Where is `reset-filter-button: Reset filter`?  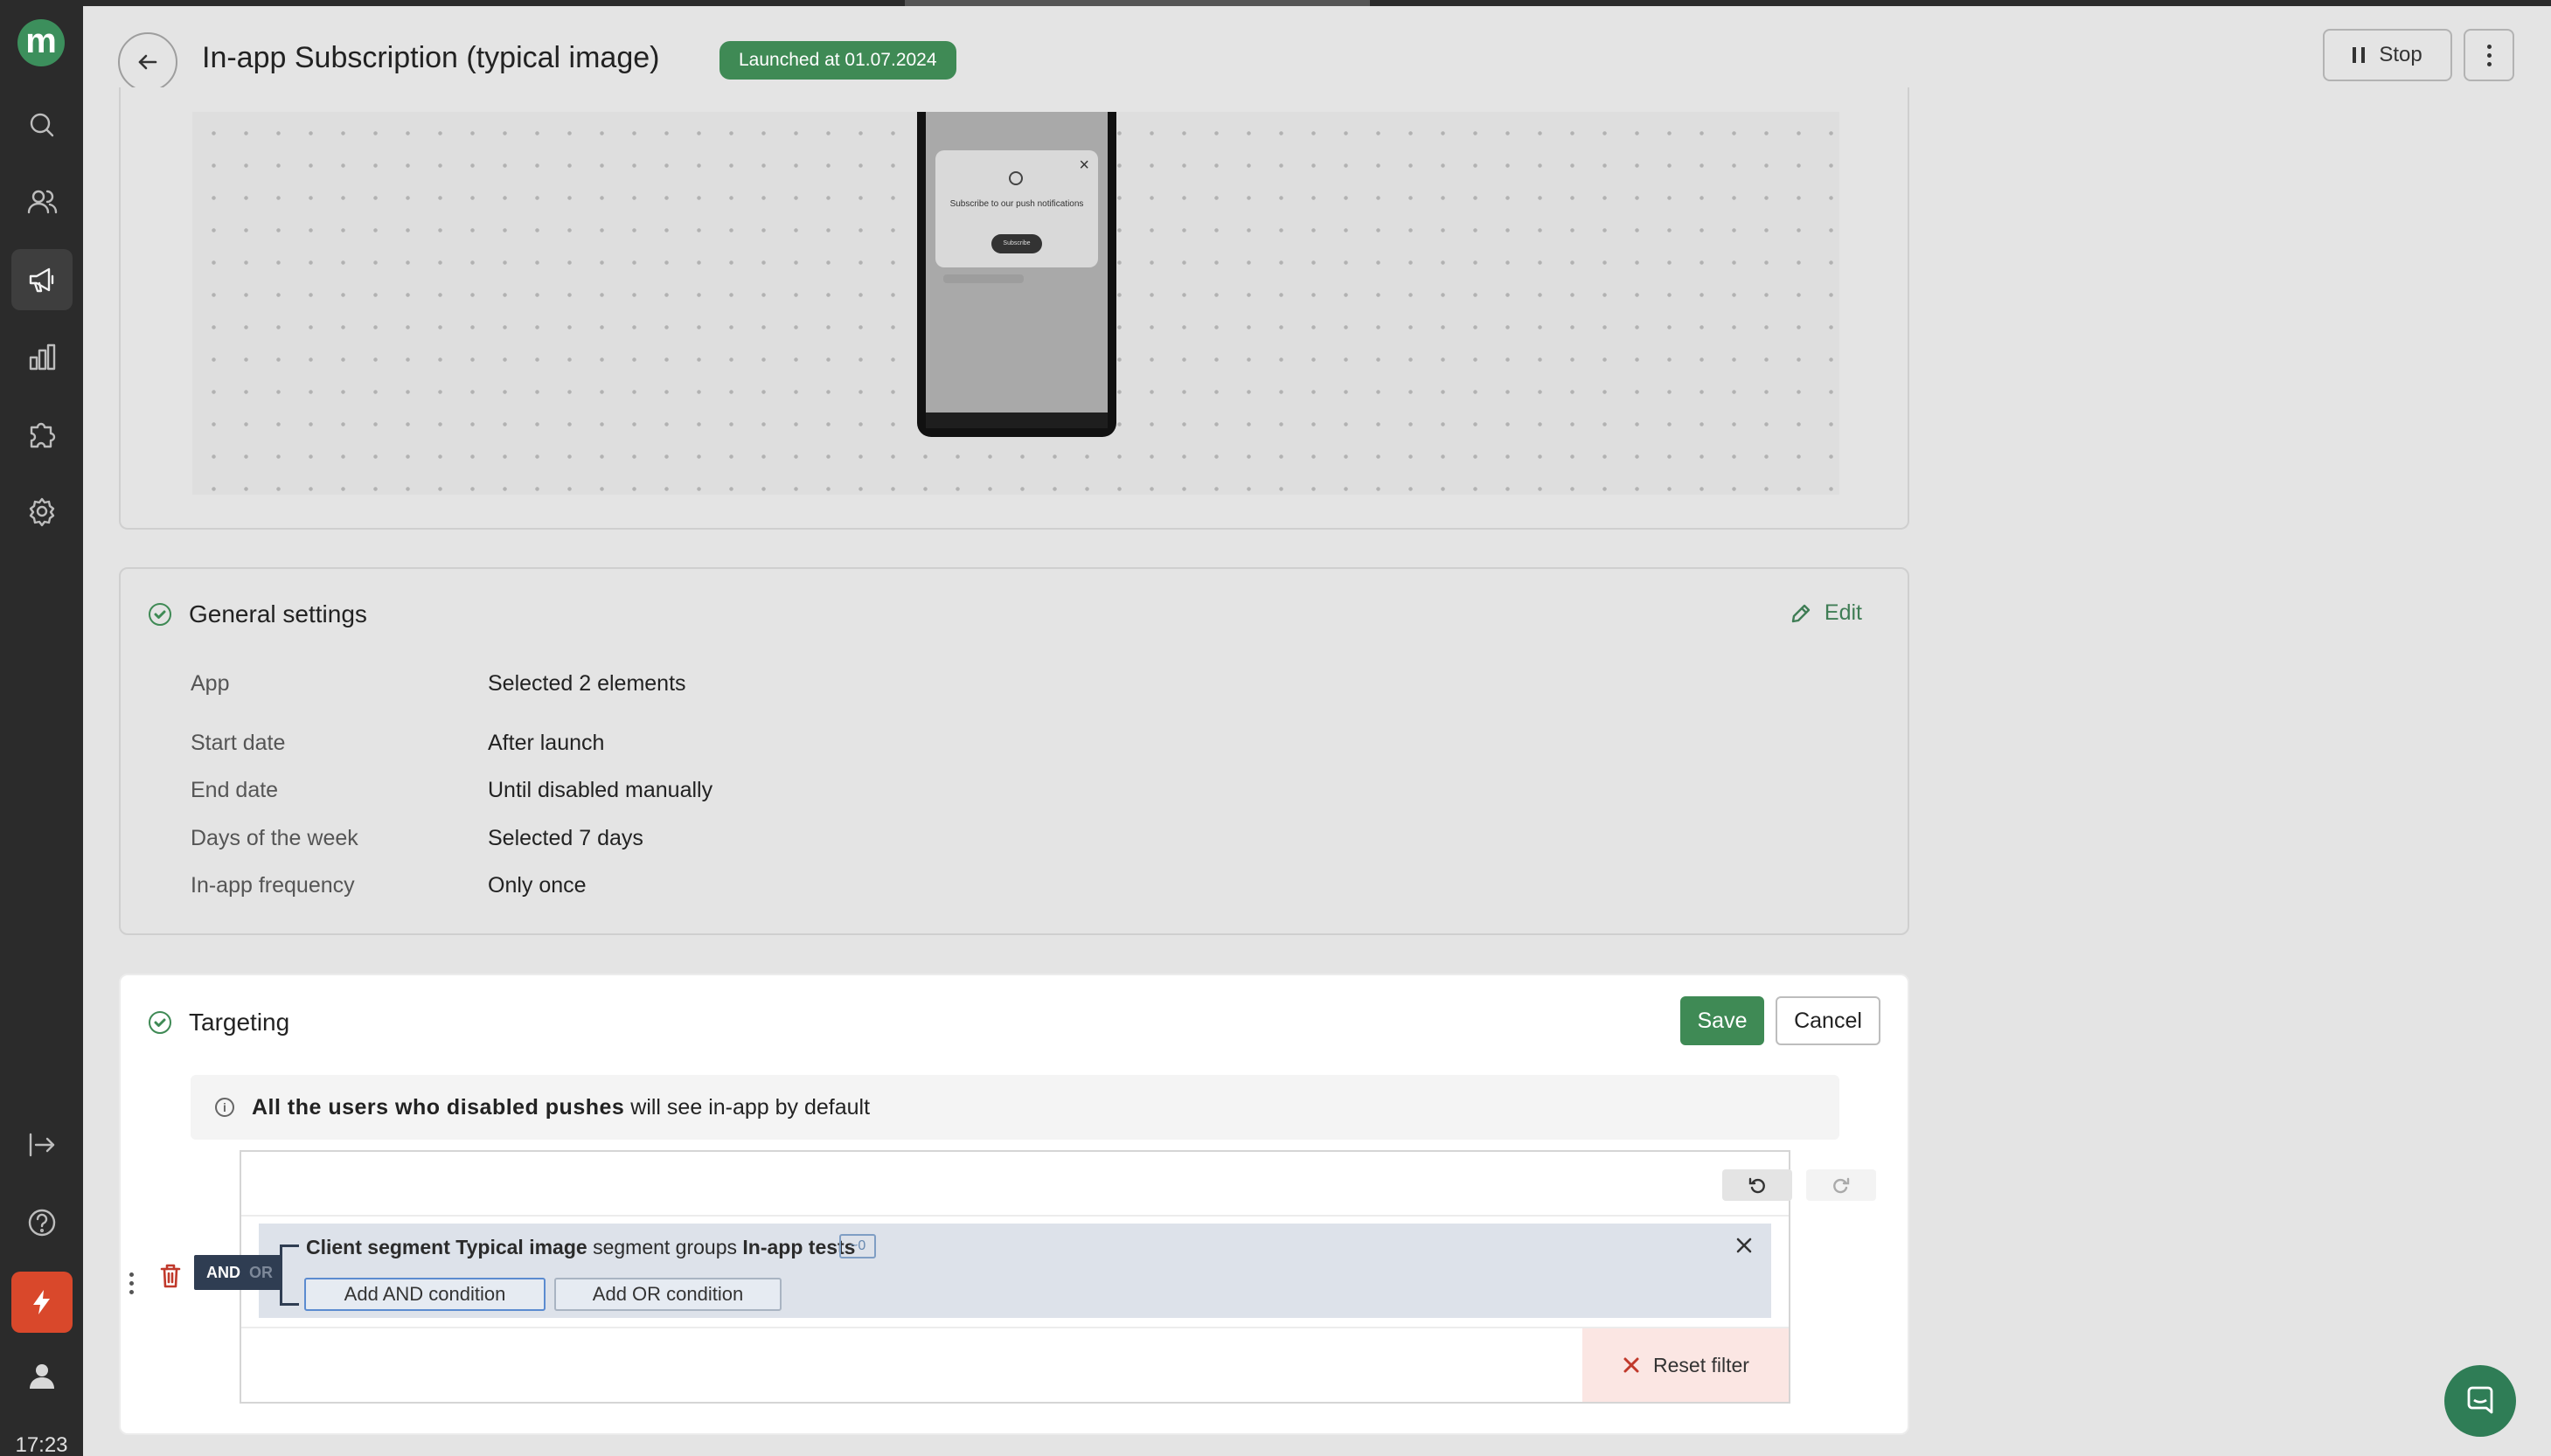 reset-filter-button: Reset filter is located at coordinates (1685, 1365).